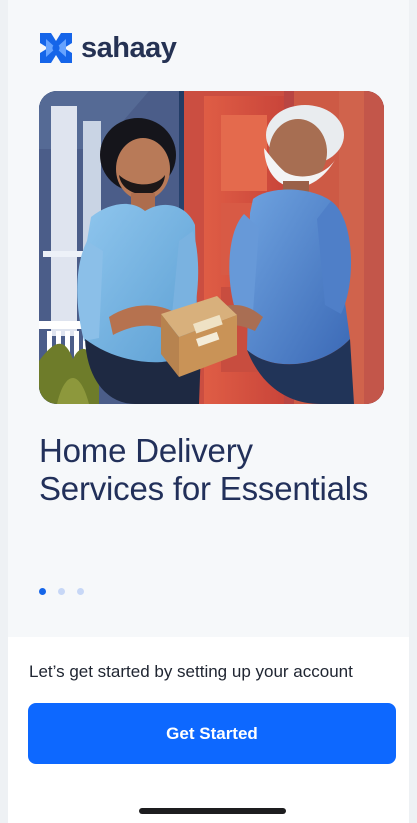 This screenshot has height=823, width=417. What do you see at coordinates (129, 48) in the screenshot?
I see `brand-name: sahaay` at bounding box center [129, 48].